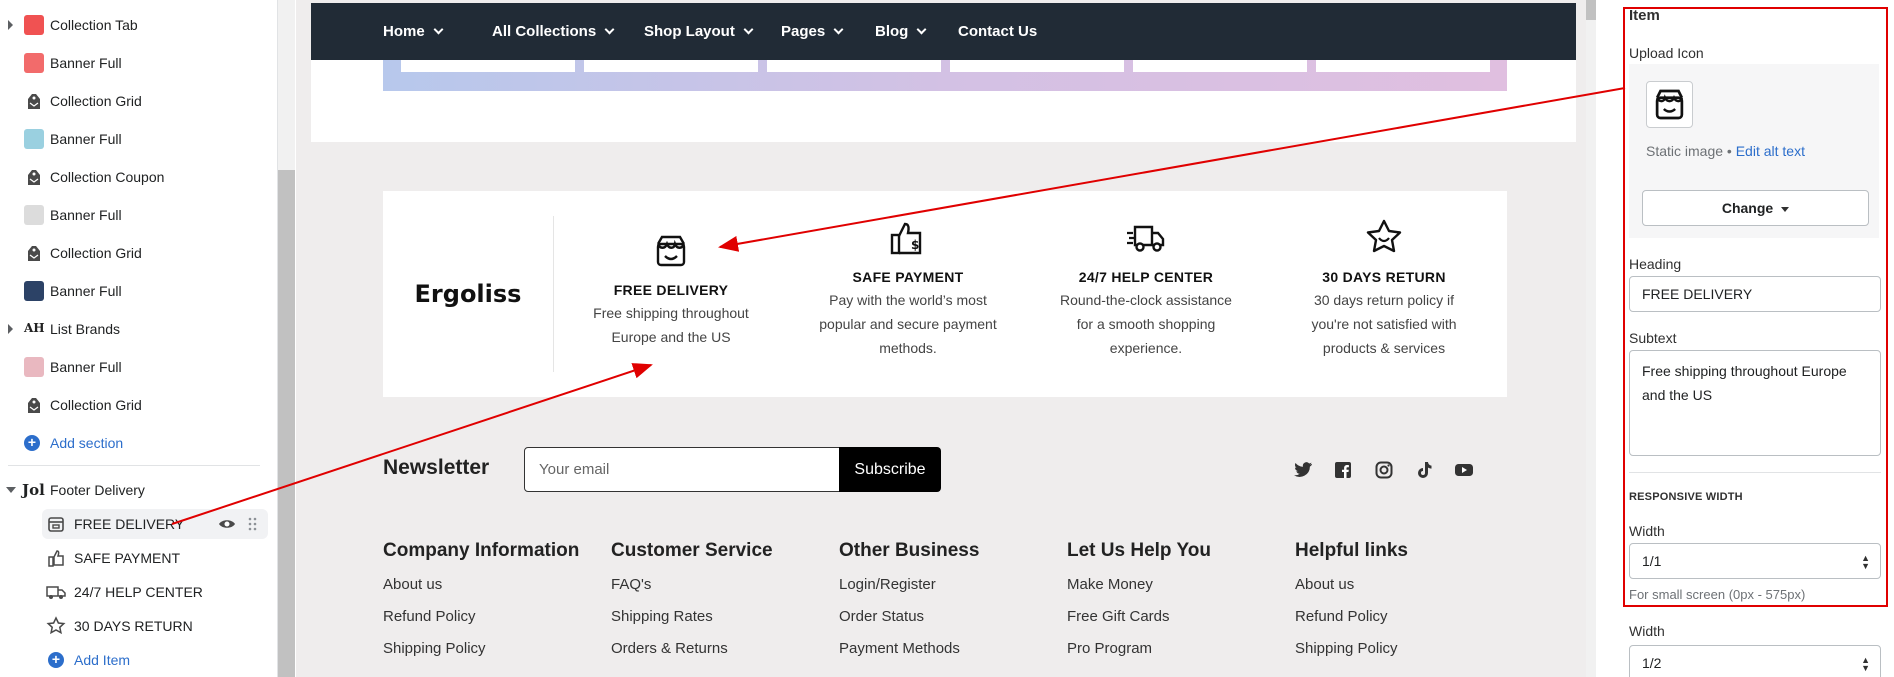  What do you see at coordinates (134, 490) in the screenshot?
I see `footer-delivery-section: Jol Footer Delivery` at bounding box center [134, 490].